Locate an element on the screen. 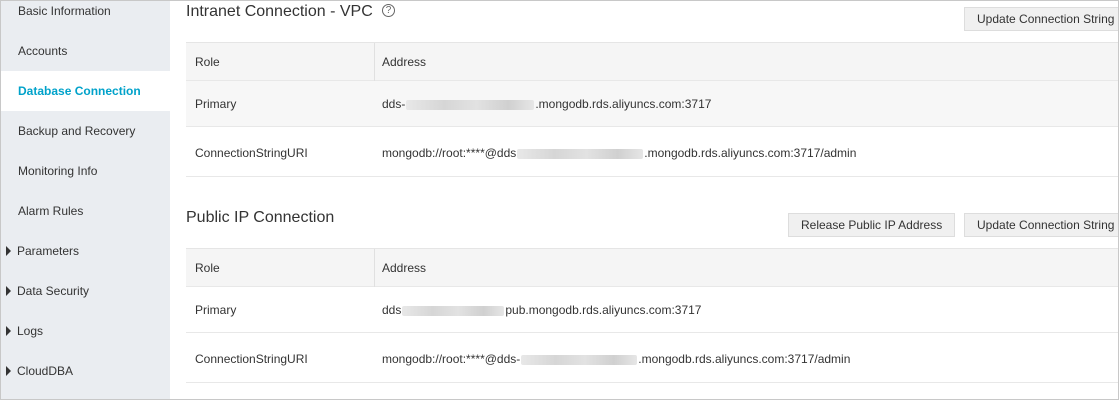 This screenshot has height=400, width=1119. address-prefix: mongodb://root:****@dds- is located at coordinates (451, 359).